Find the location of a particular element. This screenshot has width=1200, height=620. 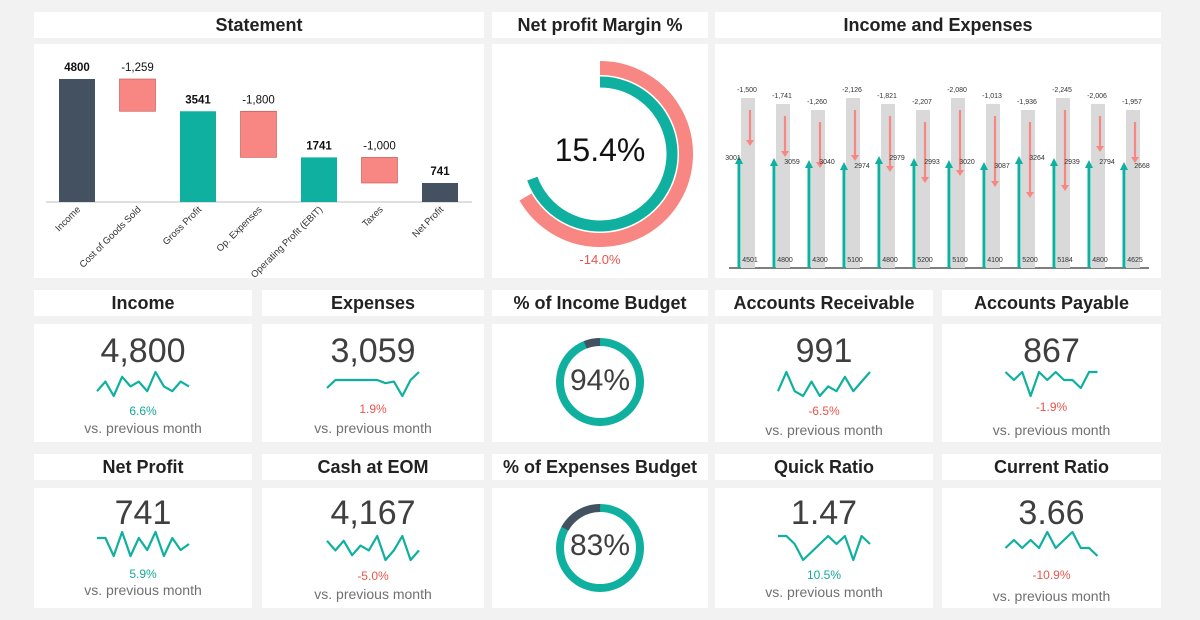

netprofit-spark-line is located at coordinates (143, 544).